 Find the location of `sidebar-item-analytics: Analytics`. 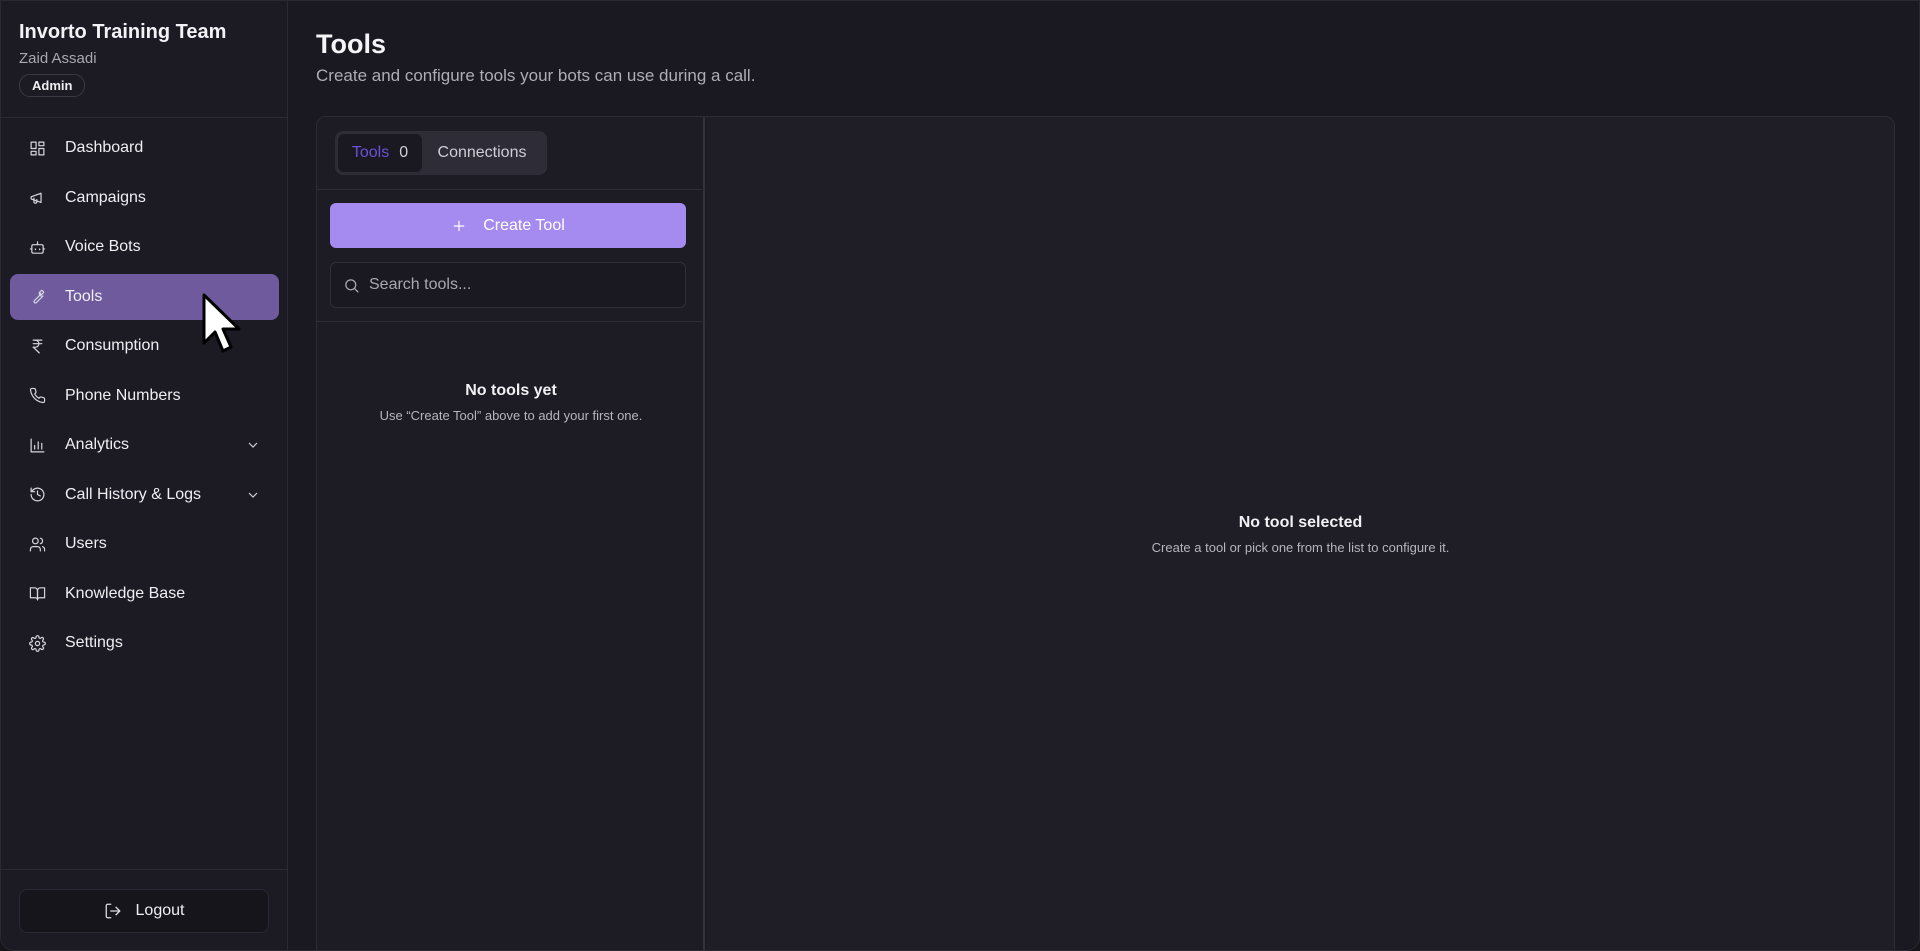

sidebar-item-analytics: Analytics is located at coordinates (144, 445).